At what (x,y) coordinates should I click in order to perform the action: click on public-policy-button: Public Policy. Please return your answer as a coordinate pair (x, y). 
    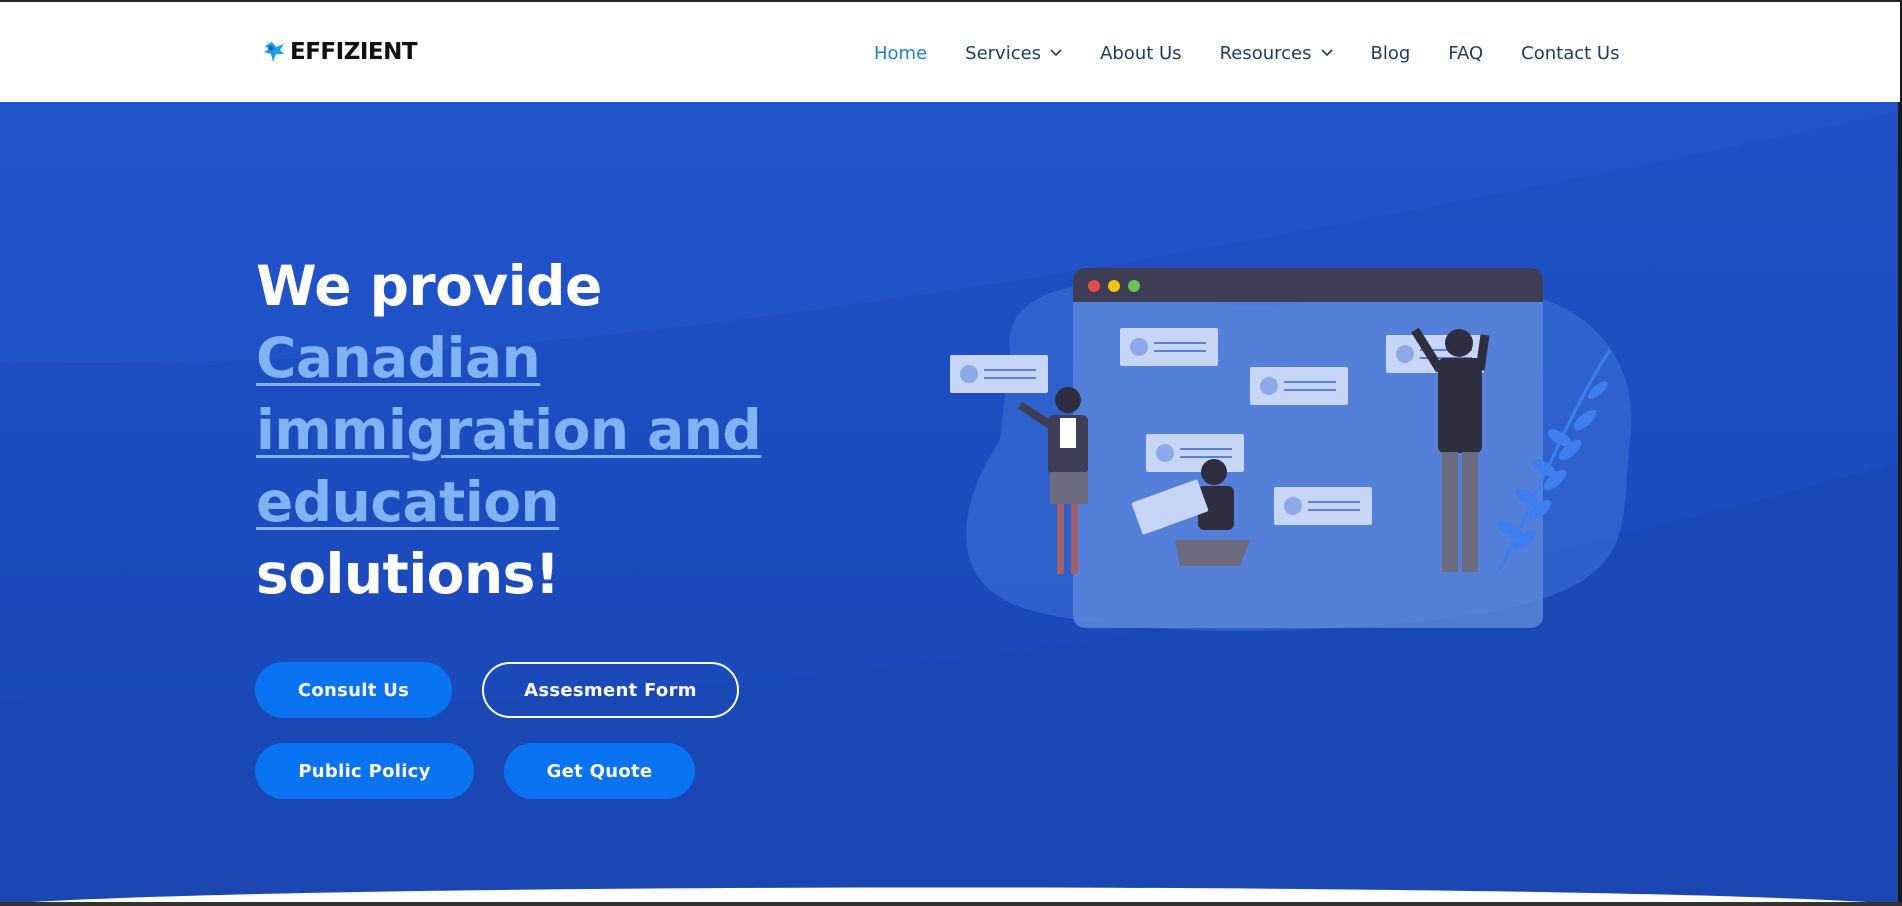
    Looking at the image, I should click on (364, 771).